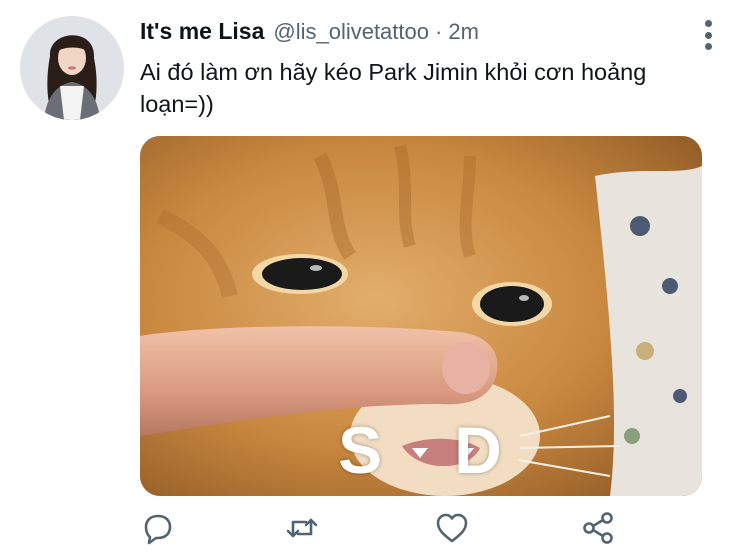 Image resolution: width=750 pixels, height=558 pixels. What do you see at coordinates (158, 528) in the screenshot?
I see `reply-icon` at bounding box center [158, 528].